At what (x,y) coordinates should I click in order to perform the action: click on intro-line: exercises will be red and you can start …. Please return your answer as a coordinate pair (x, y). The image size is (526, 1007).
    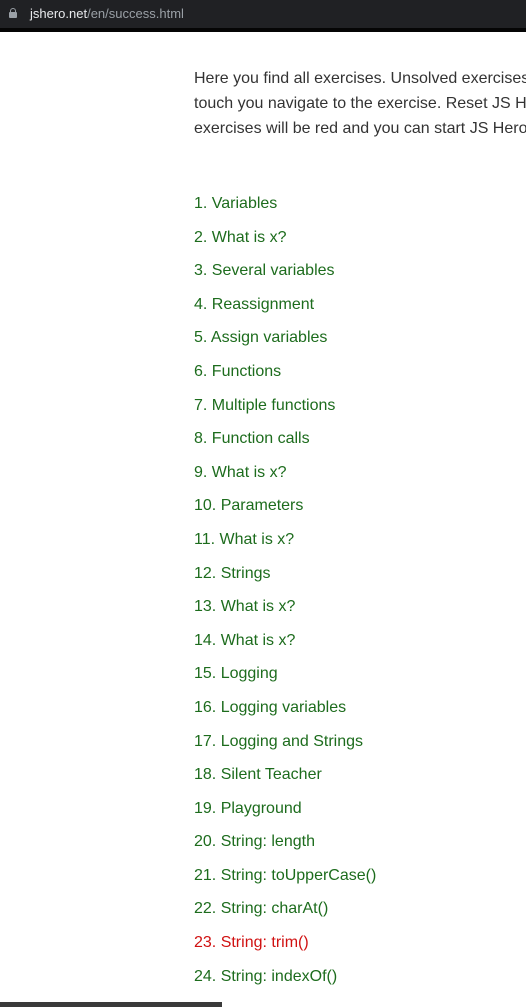
    Looking at the image, I should click on (360, 128).